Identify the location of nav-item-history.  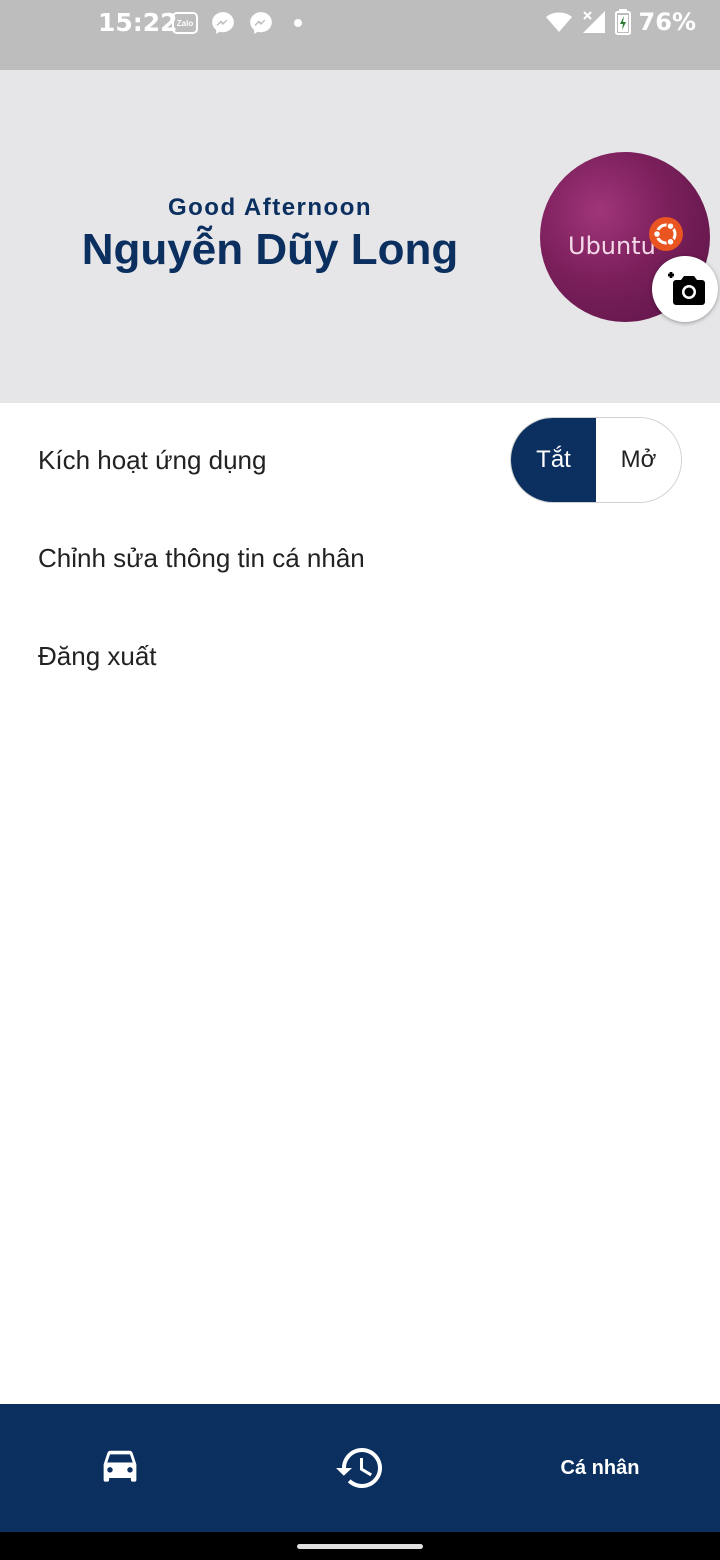
(360, 1468).